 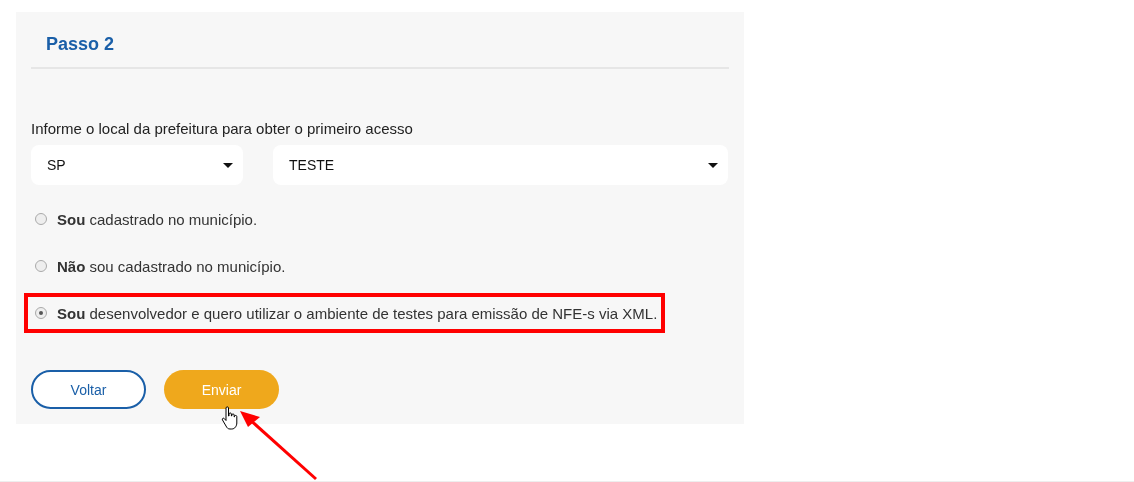 I want to click on dropdown: TESTE, so click(x=500, y=165).